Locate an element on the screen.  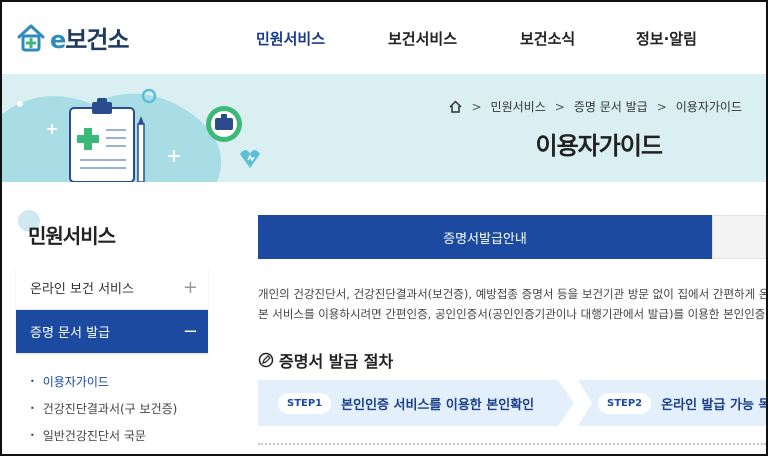
step-text: 온라인 발급 가능 목록 is located at coordinates (713, 405).